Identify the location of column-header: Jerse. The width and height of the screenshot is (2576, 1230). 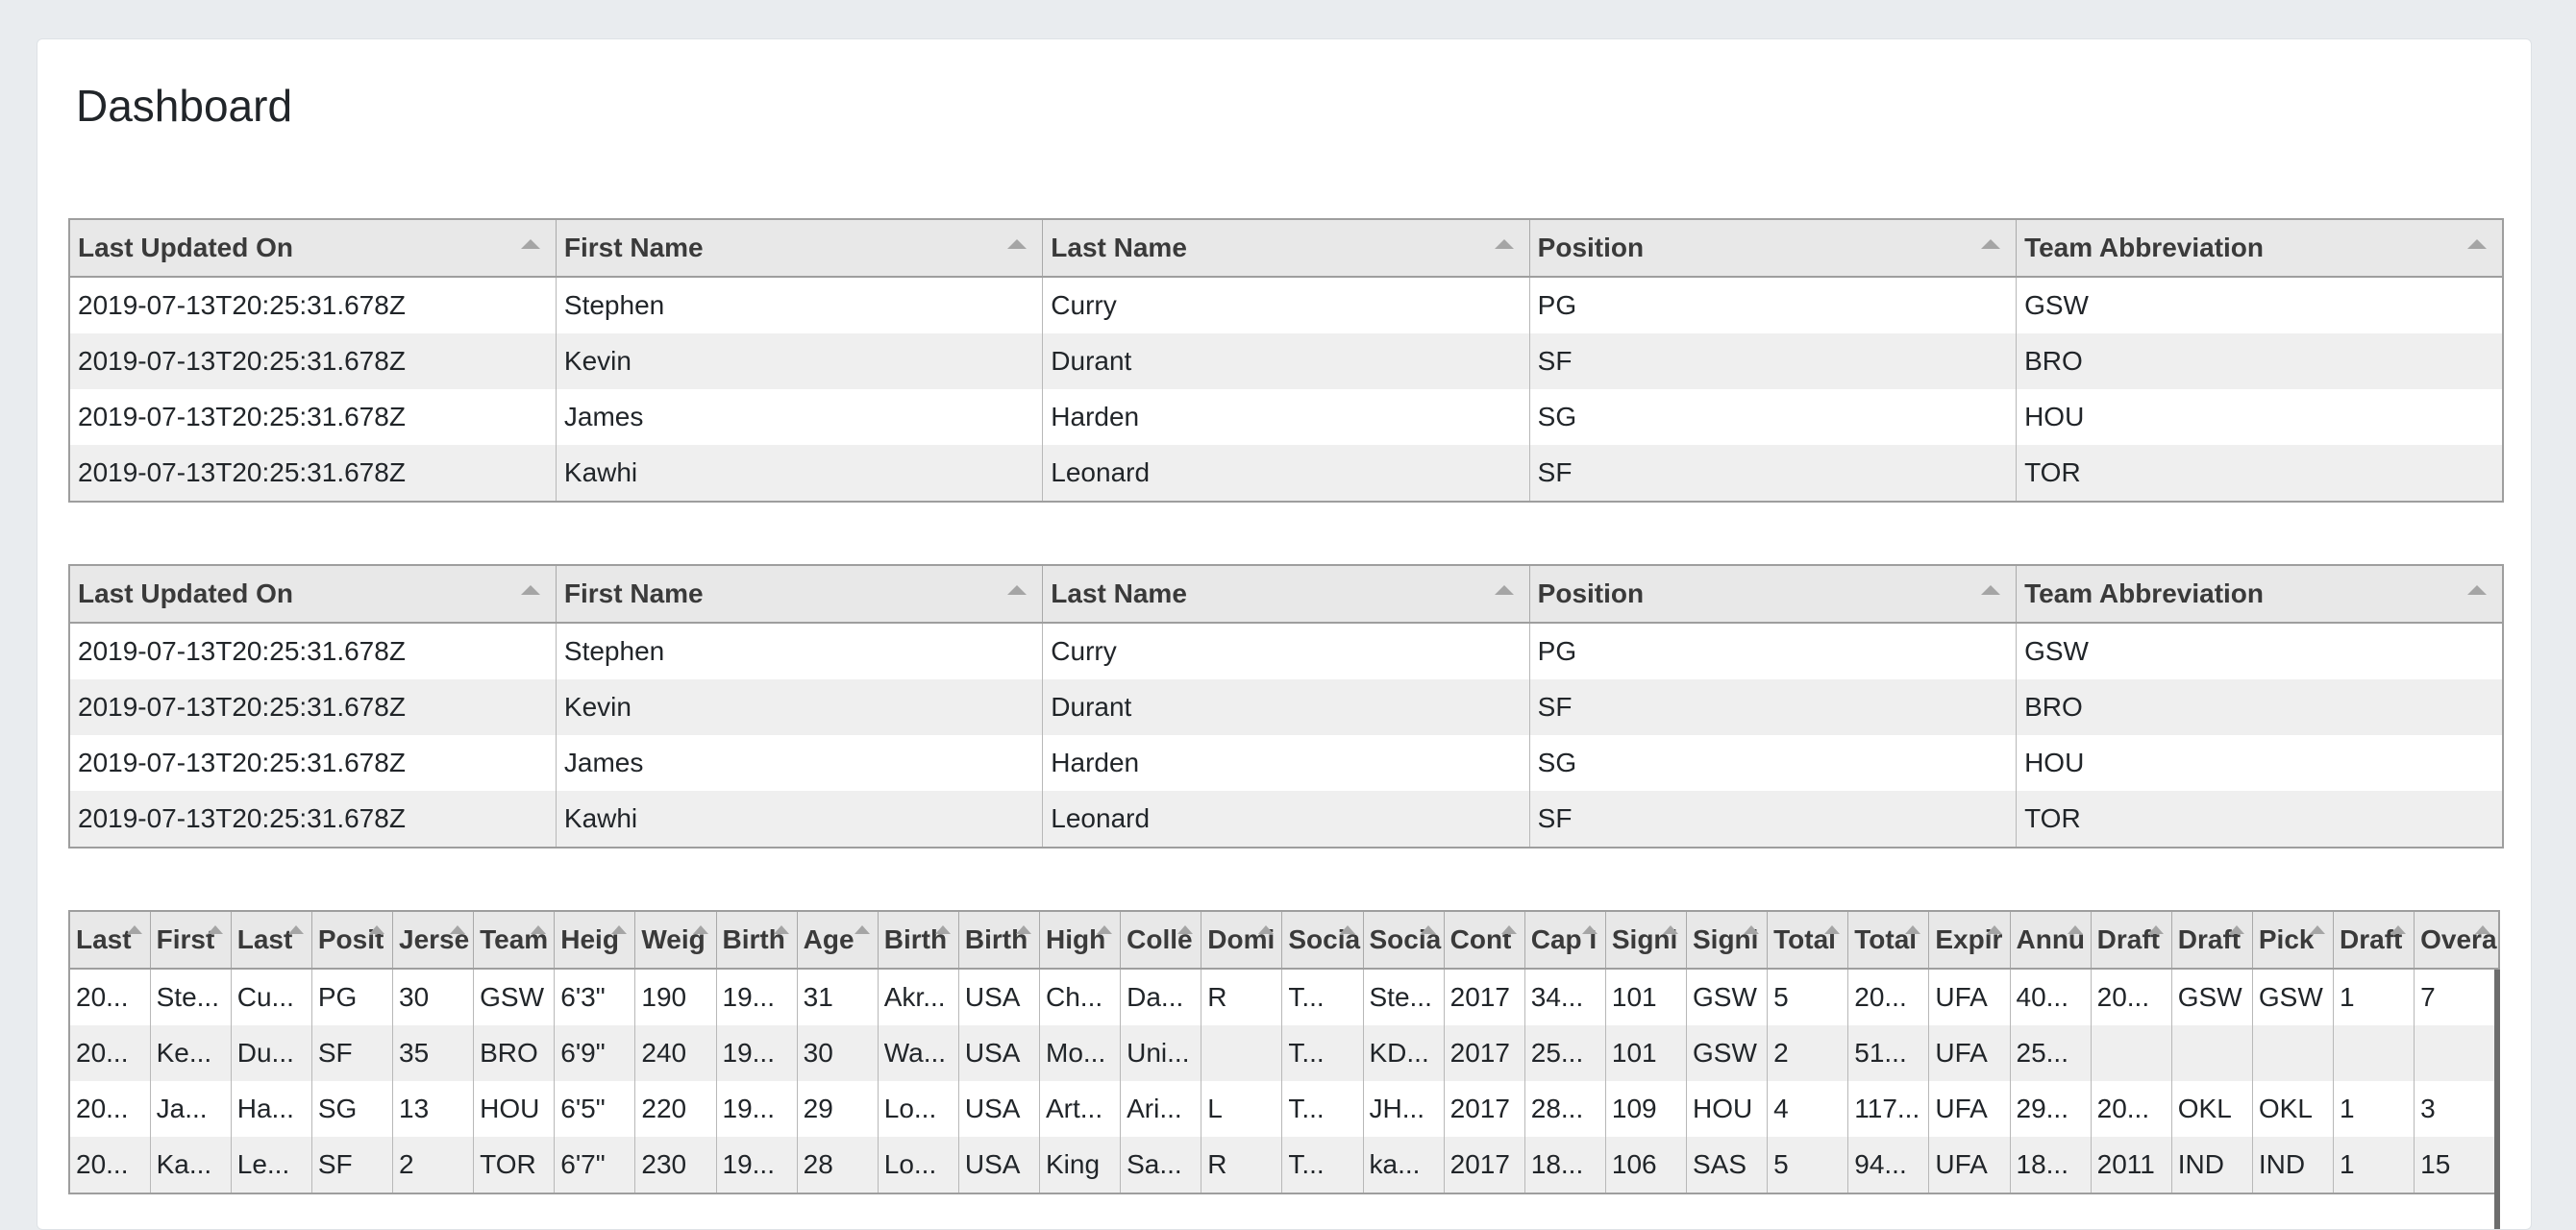
(433, 940).